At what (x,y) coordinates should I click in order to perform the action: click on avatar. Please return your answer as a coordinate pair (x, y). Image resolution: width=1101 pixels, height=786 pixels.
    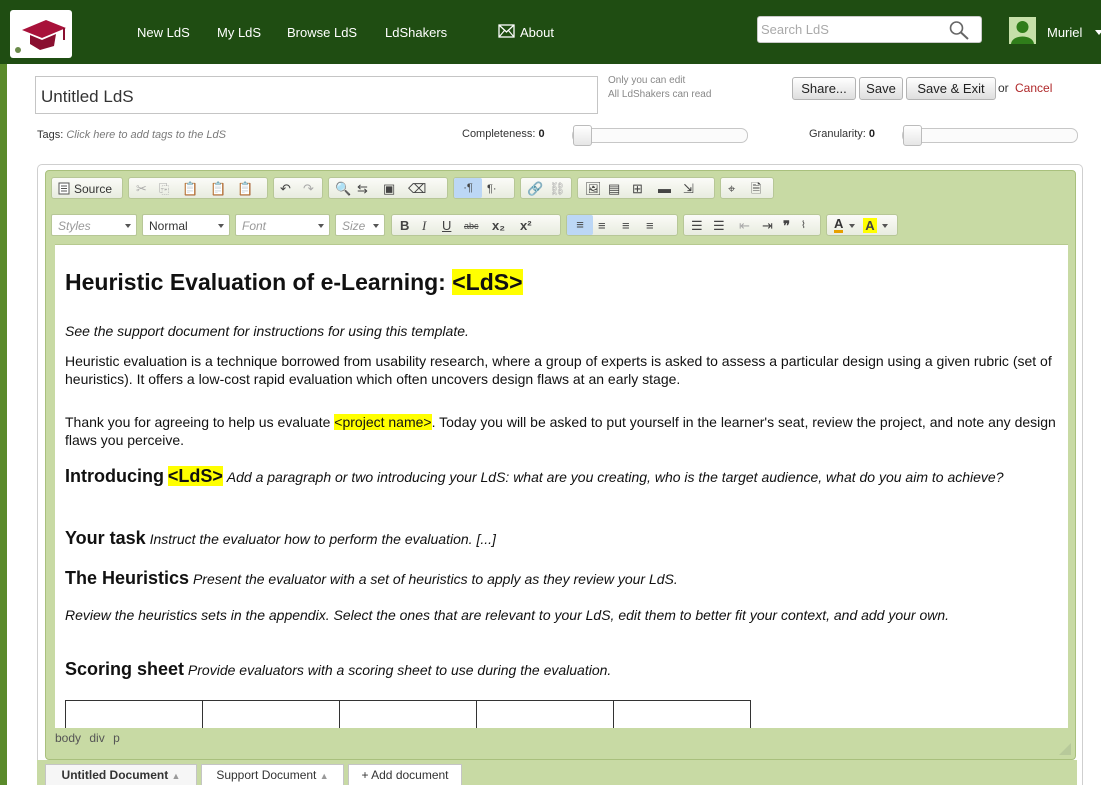
    Looking at the image, I should click on (1022, 30).